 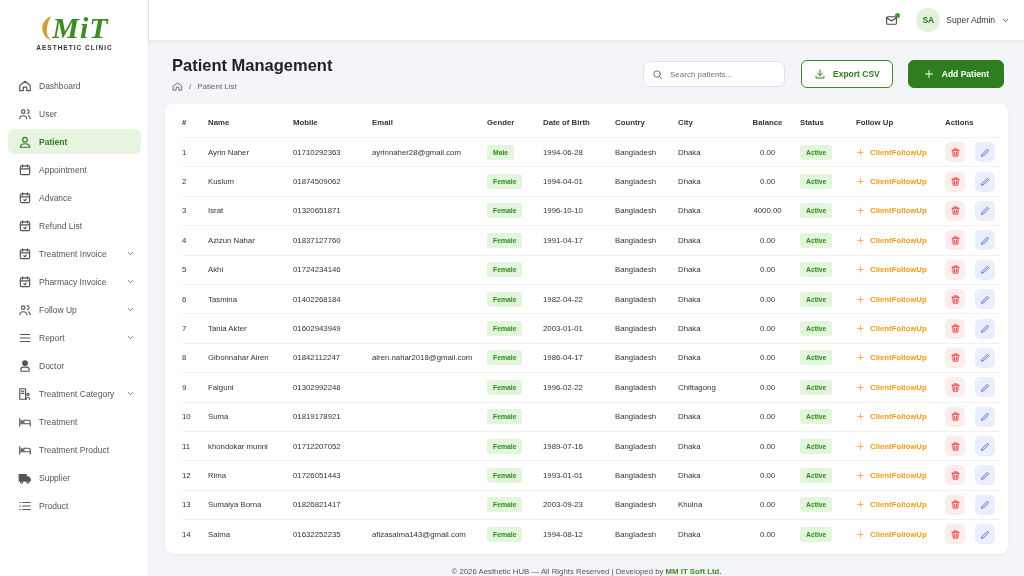 What do you see at coordinates (74, 309) in the screenshot?
I see `sidebar-item: Follow Up` at bounding box center [74, 309].